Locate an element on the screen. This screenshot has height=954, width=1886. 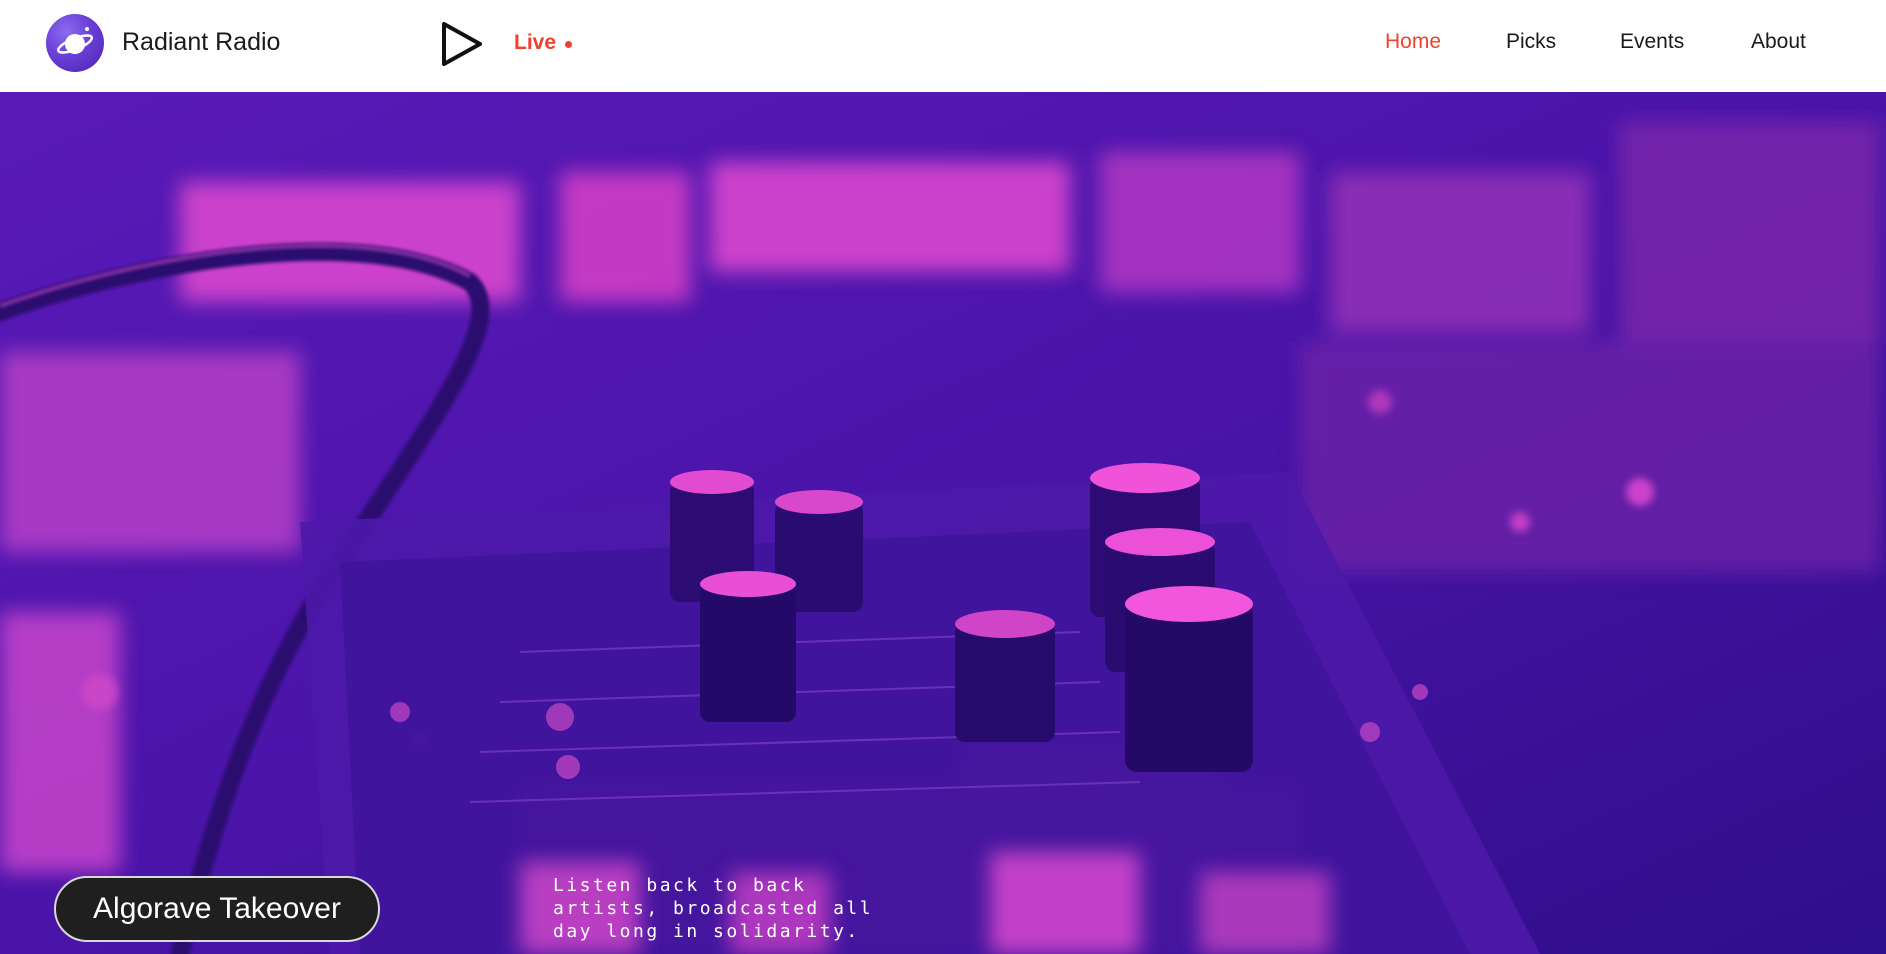
nav-home: Home is located at coordinates (1413, 42).